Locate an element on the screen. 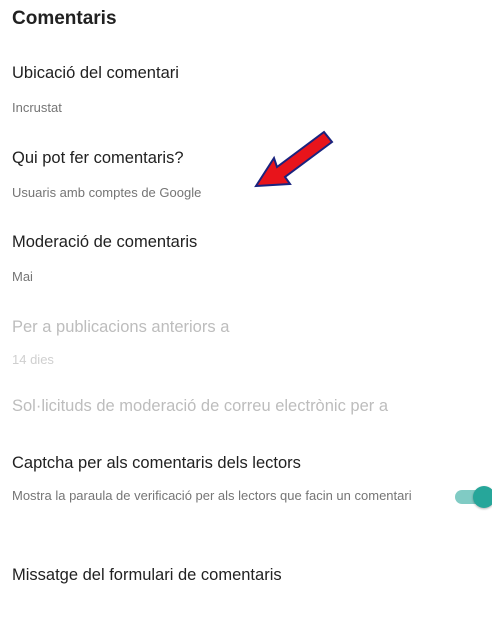 The width and height of the screenshot is (492, 632). toggle-thumb is located at coordinates (482, 497).